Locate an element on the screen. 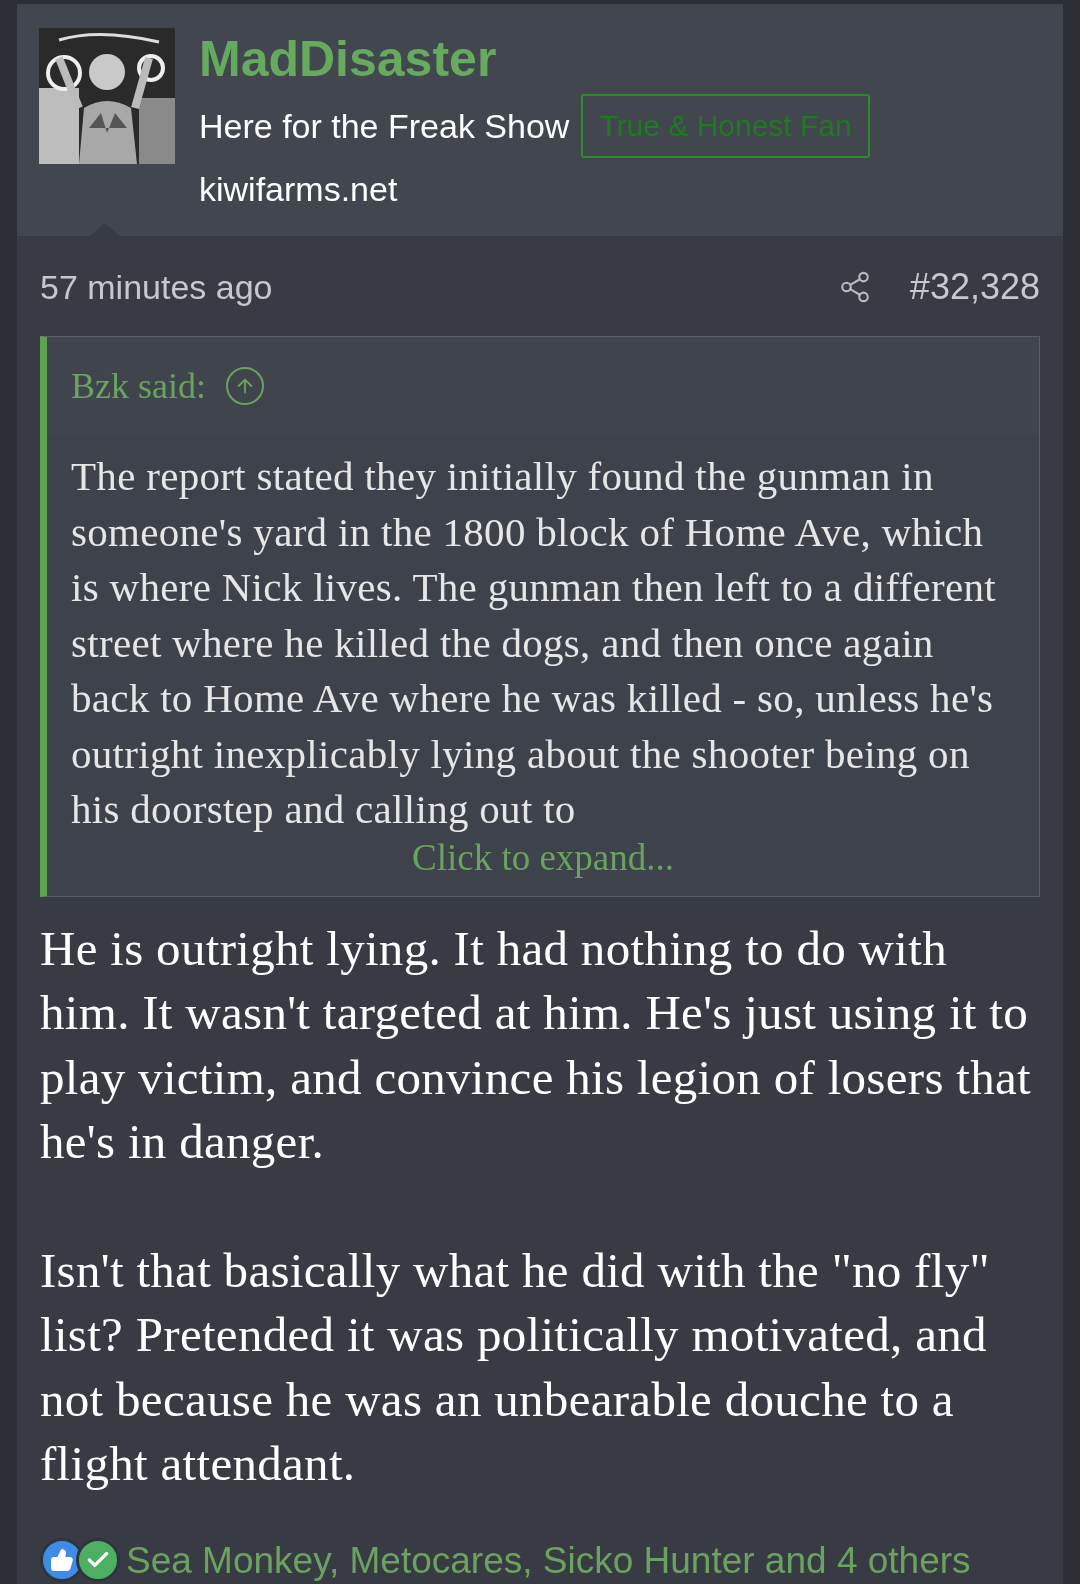 This screenshot has height=1584, width=1080. jump-up-icon is located at coordinates (245, 386).